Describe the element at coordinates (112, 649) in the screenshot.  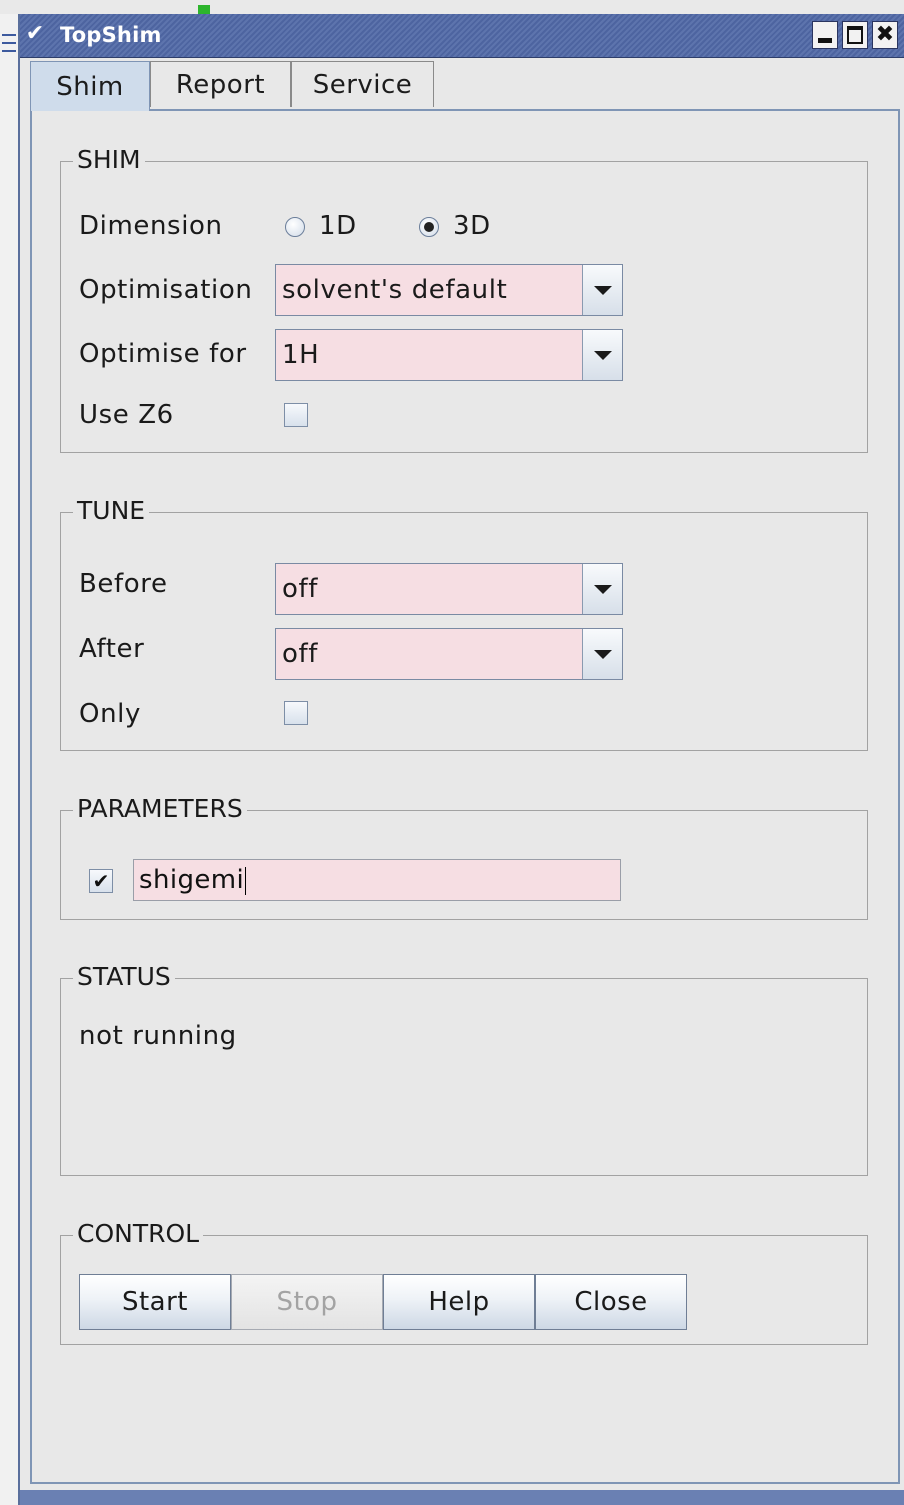
I see `tune-after-label: After` at that location.